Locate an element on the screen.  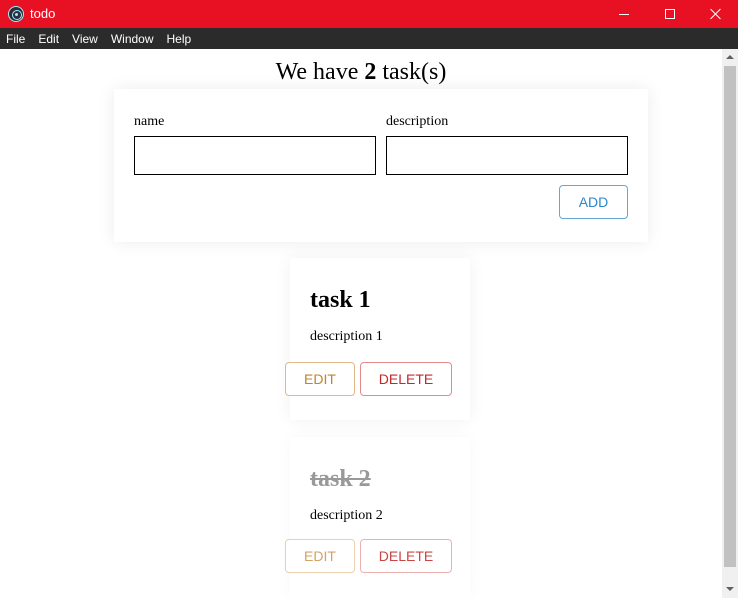
heading-suffix: task(s) is located at coordinates (411, 72).